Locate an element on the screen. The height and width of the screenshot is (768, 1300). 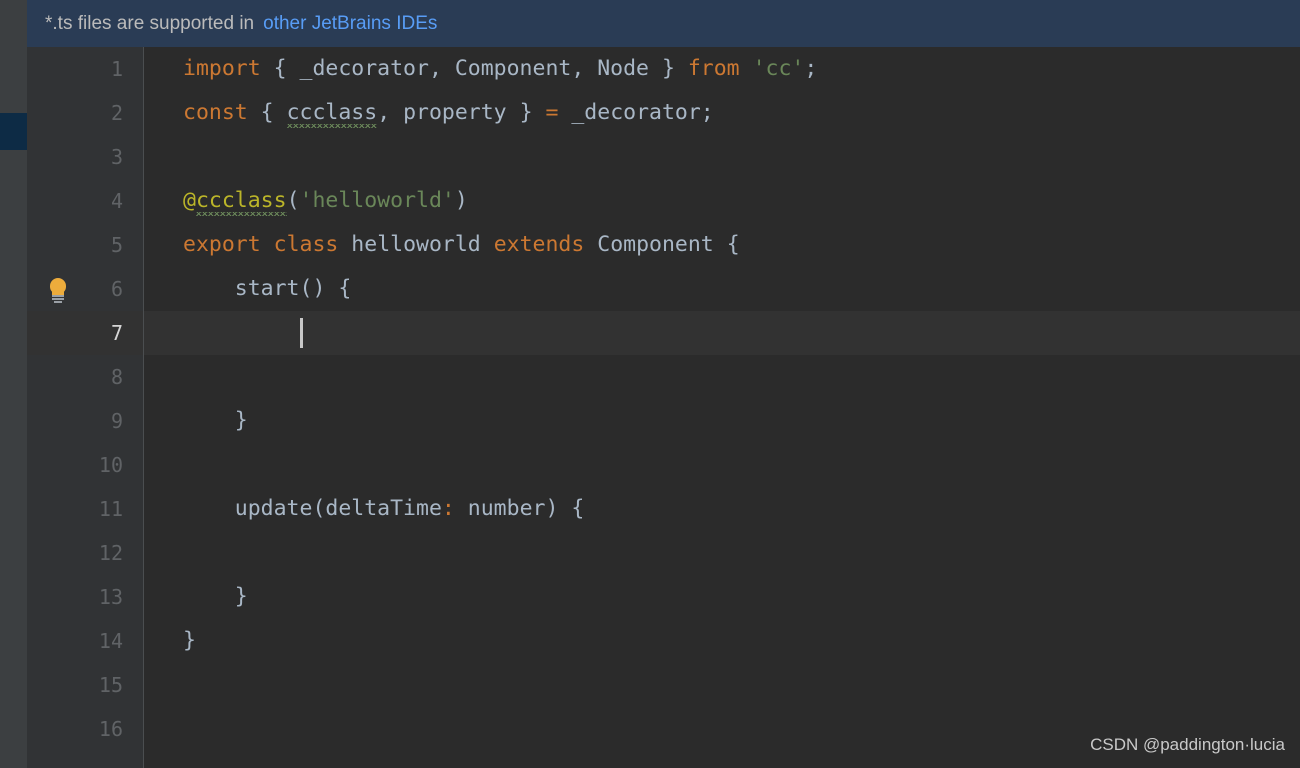
current-line-highlight is located at coordinates (722, 333).